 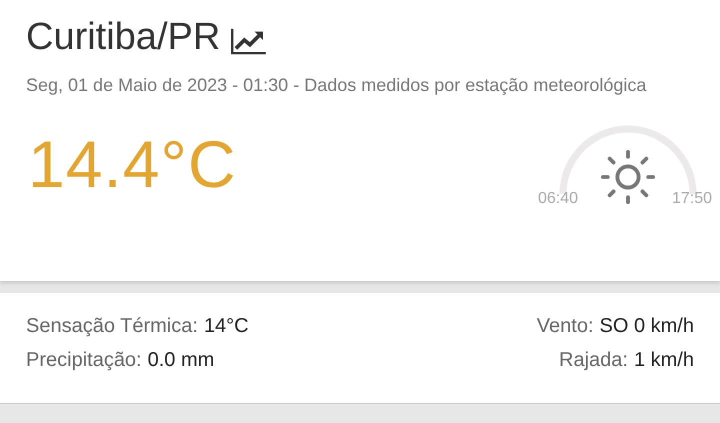 What do you see at coordinates (664, 360) in the screenshot?
I see `detail-value: 1 km/h` at bounding box center [664, 360].